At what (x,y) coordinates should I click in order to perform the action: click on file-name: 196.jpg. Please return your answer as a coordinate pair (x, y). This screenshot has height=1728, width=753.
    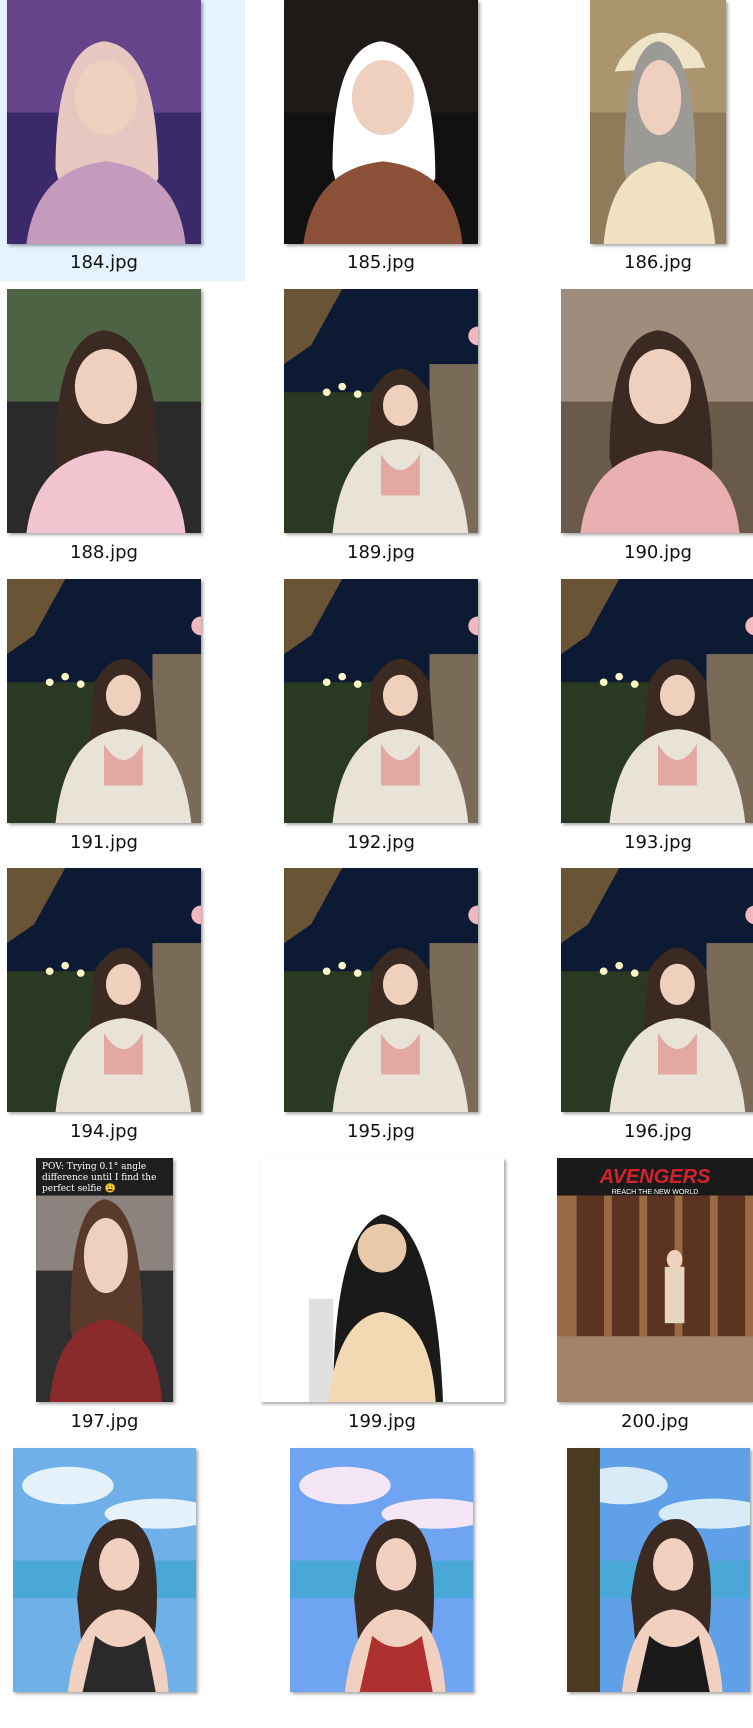
    Looking at the image, I should click on (651, 1132).